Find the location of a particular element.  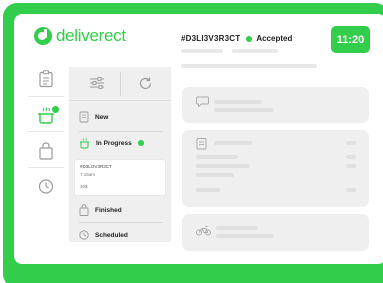

in-progress-dot-icon is located at coordinates (140, 143).